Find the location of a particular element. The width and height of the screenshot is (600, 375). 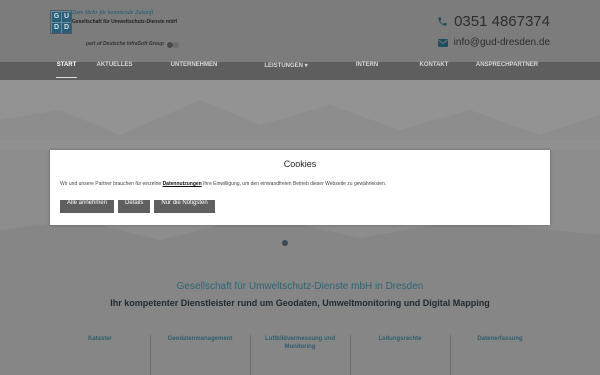

cookie-title: Cookies is located at coordinates (300, 164).